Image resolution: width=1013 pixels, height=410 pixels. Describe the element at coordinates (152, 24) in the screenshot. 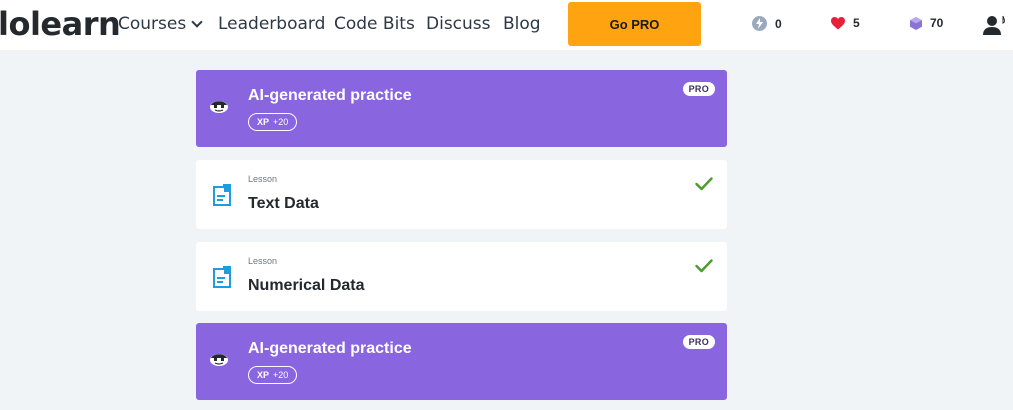

I see `nav-courses-label: Courses` at that location.